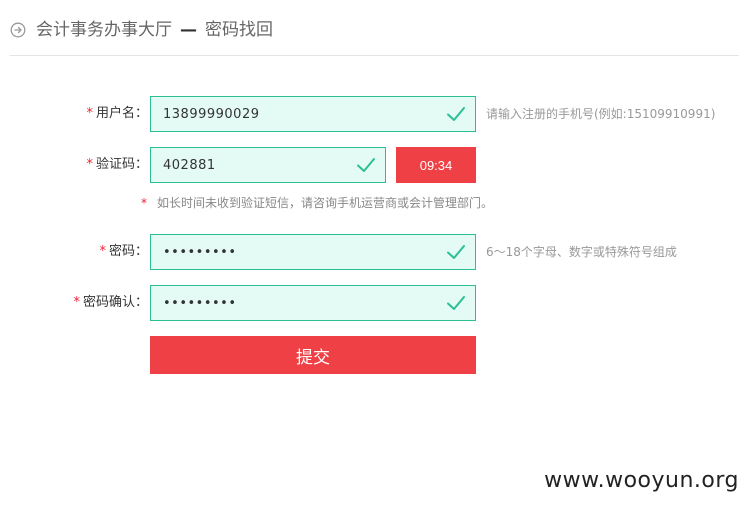 The image size is (749, 513). What do you see at coordinates (121, 164) in the screenshot?
I see `code-label-text: 验证码：` at bounding box center [121, 164].